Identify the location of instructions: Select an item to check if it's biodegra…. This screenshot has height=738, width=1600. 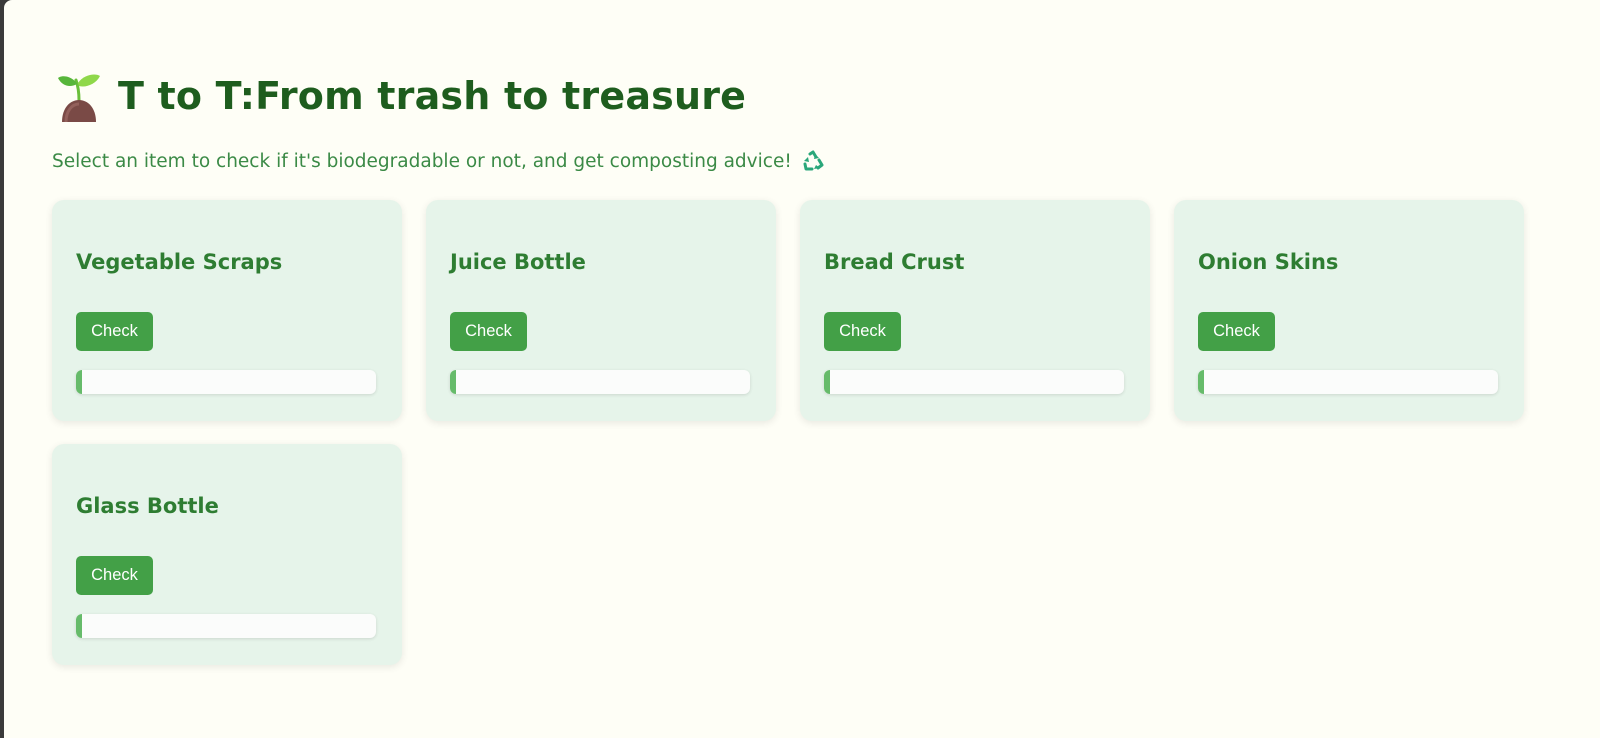
(438, 161).